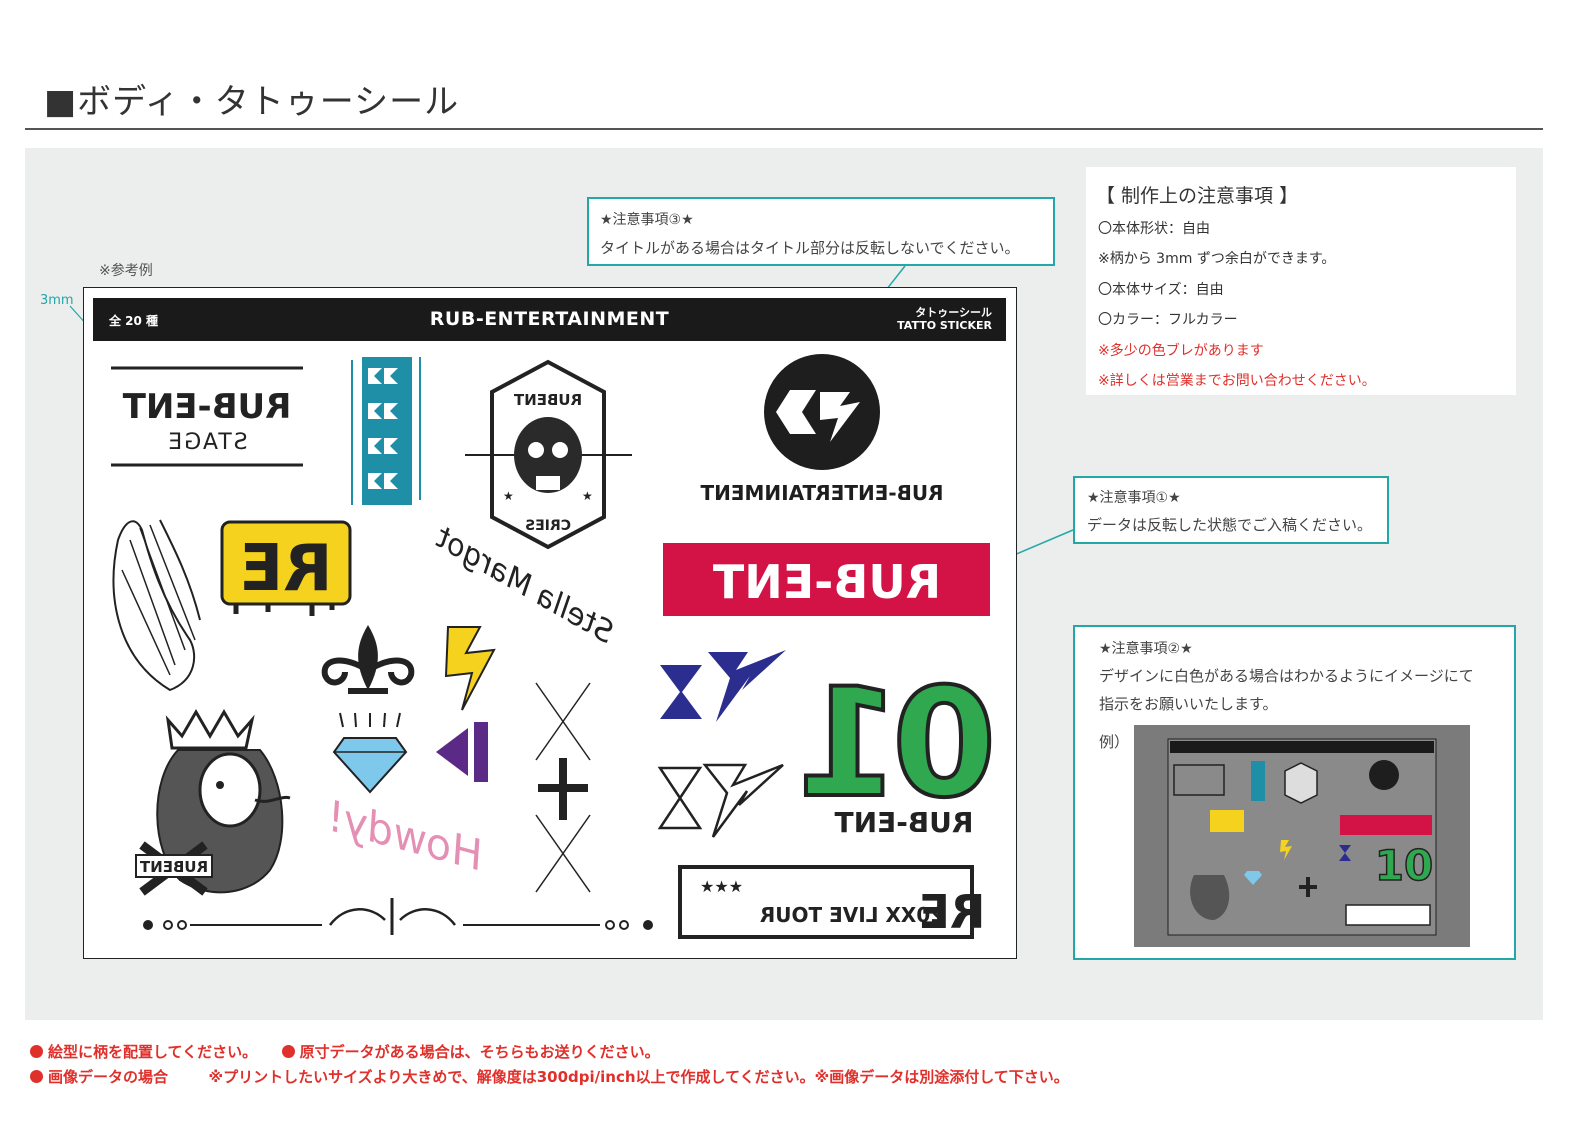  Describe the element at coordinates (398, 916) in the screenshot. I see `ornament-divider` at that location.